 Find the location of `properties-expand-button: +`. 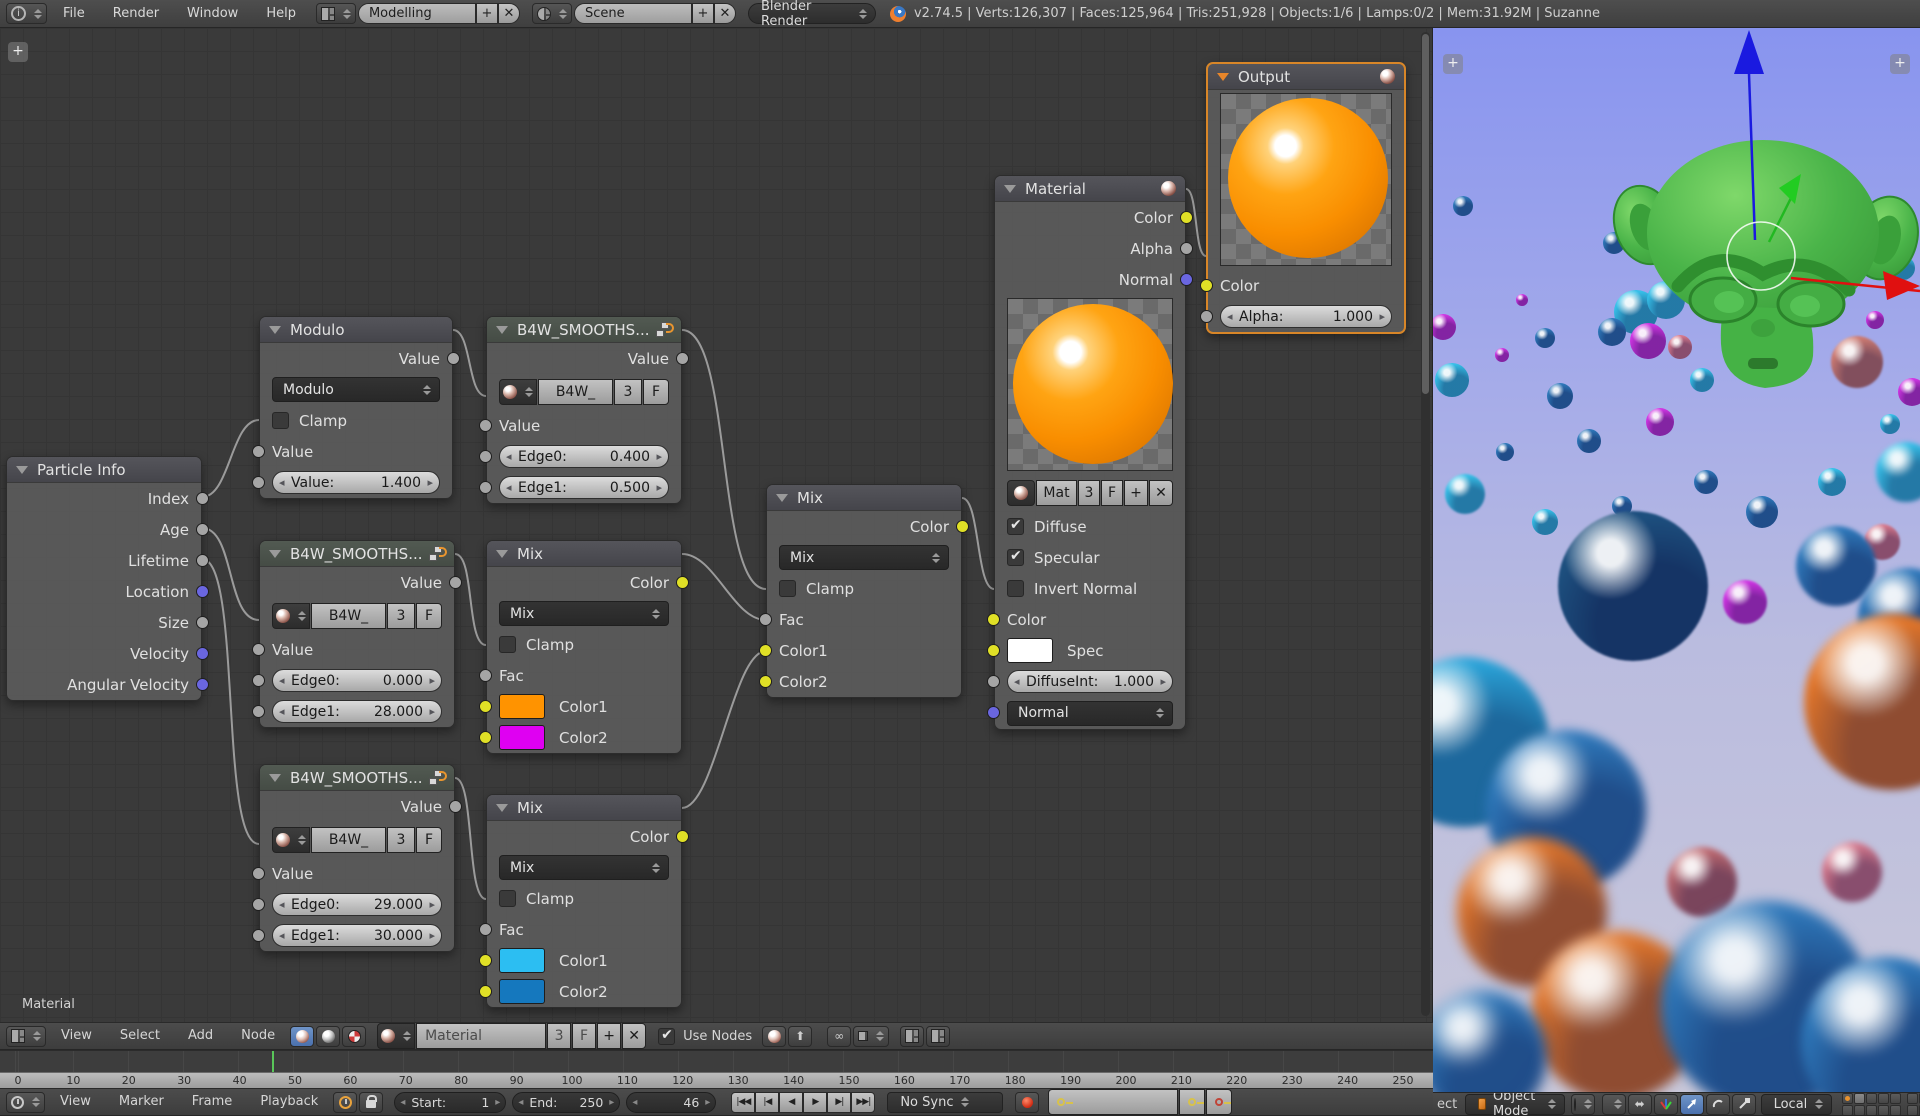

properties-expand-button: + is located at coordinates (1900, 64).